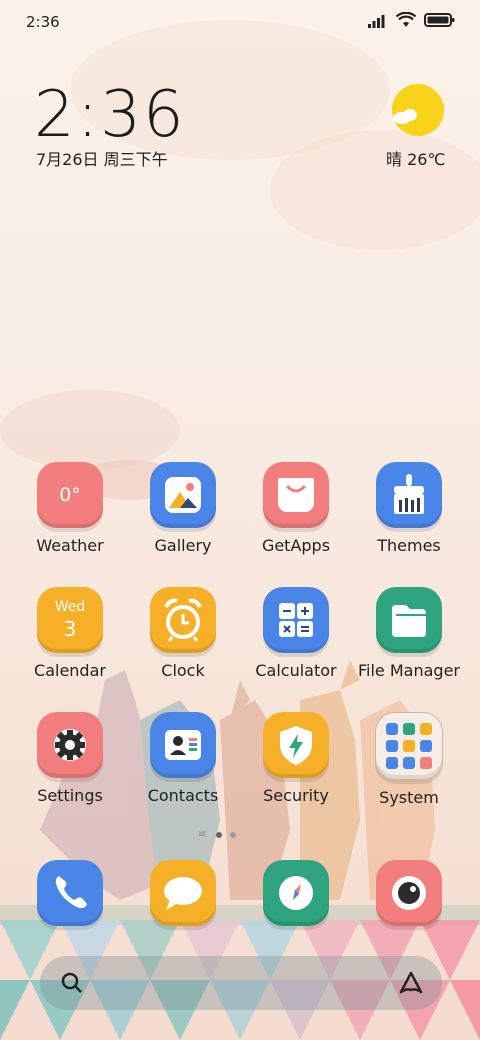  Describe the element at coordinates (296, 545) in the screenshot. I see `app-label: GetApps` at that location.